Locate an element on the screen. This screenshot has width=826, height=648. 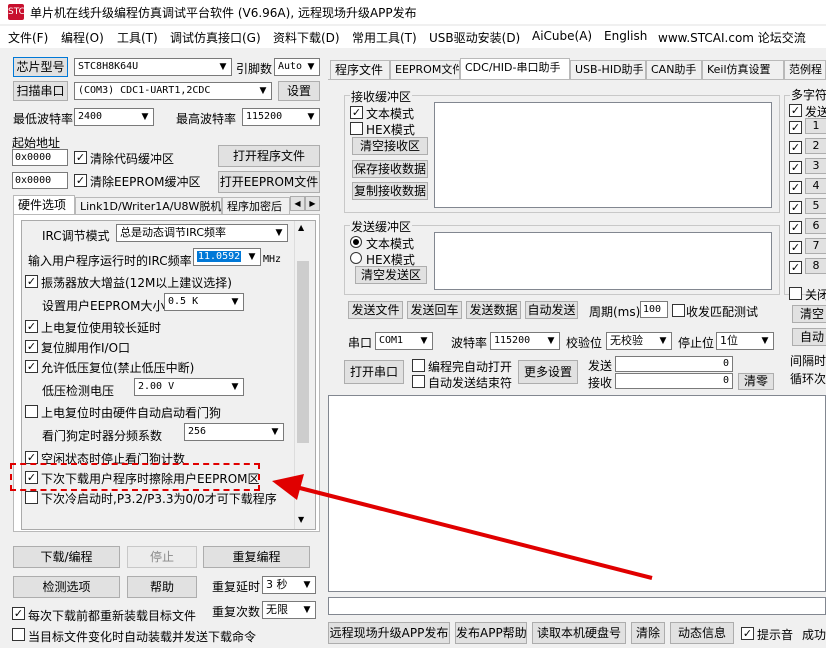
menu-download: 资料下载(D) is located at coordinates (306, 37).